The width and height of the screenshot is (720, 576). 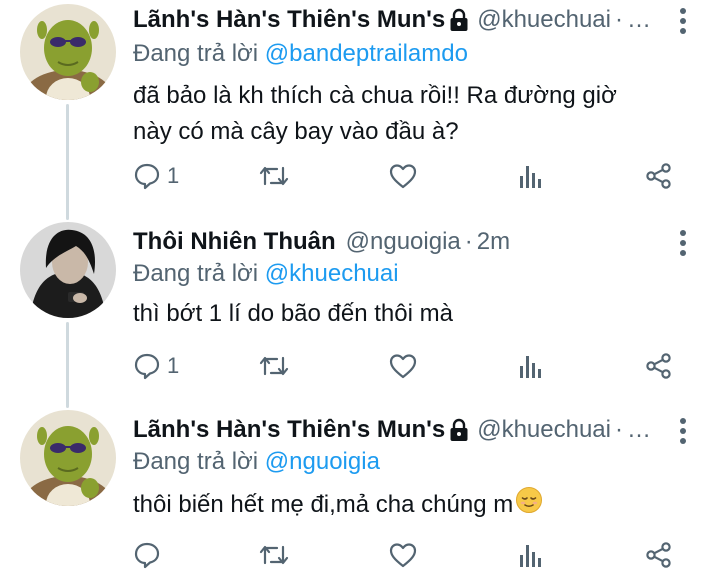 What do you see at coordinates (493, 242) in the screenshot?
I see `timestamp: 2m` at bounding box center [493, 242].